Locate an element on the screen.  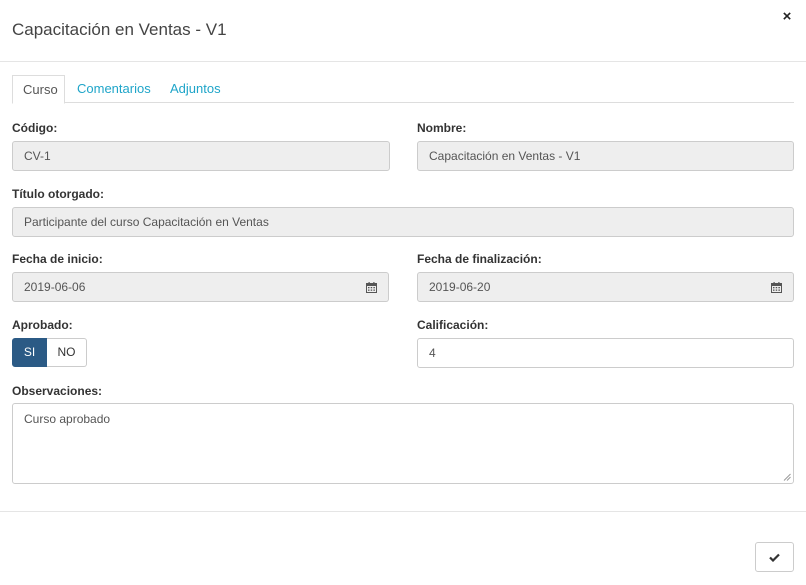
resize-grip-icon is located at coordinates (787, 477).